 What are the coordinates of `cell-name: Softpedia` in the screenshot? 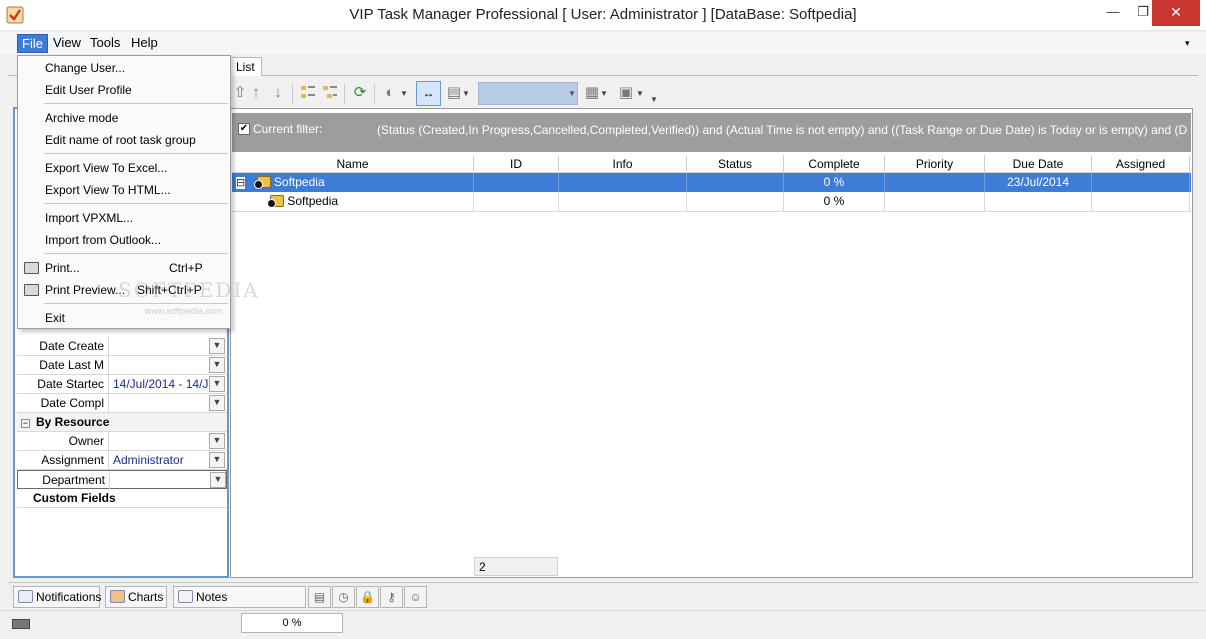 It's located at (353, 201).